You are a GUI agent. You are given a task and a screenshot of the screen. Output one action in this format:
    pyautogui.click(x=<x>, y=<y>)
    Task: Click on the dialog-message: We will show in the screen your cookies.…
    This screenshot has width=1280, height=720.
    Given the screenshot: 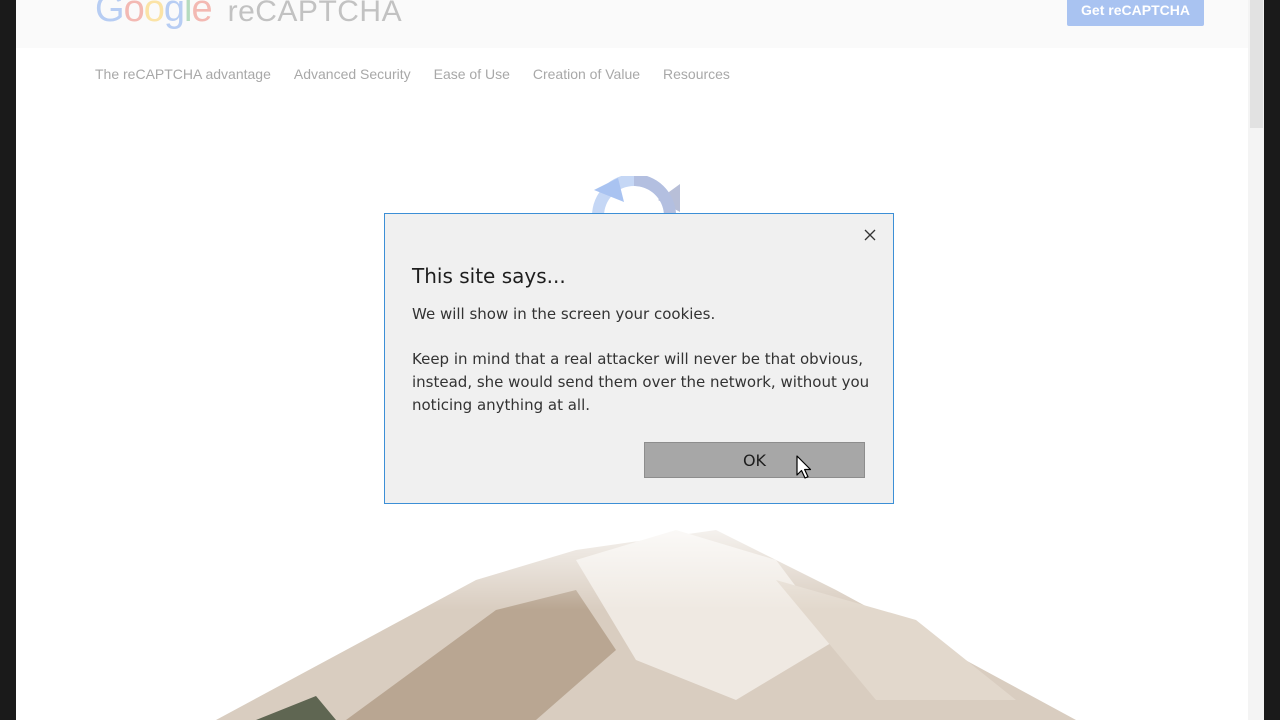 What is the action you would take?
    pyautogui.click(x=642, y=371)
    